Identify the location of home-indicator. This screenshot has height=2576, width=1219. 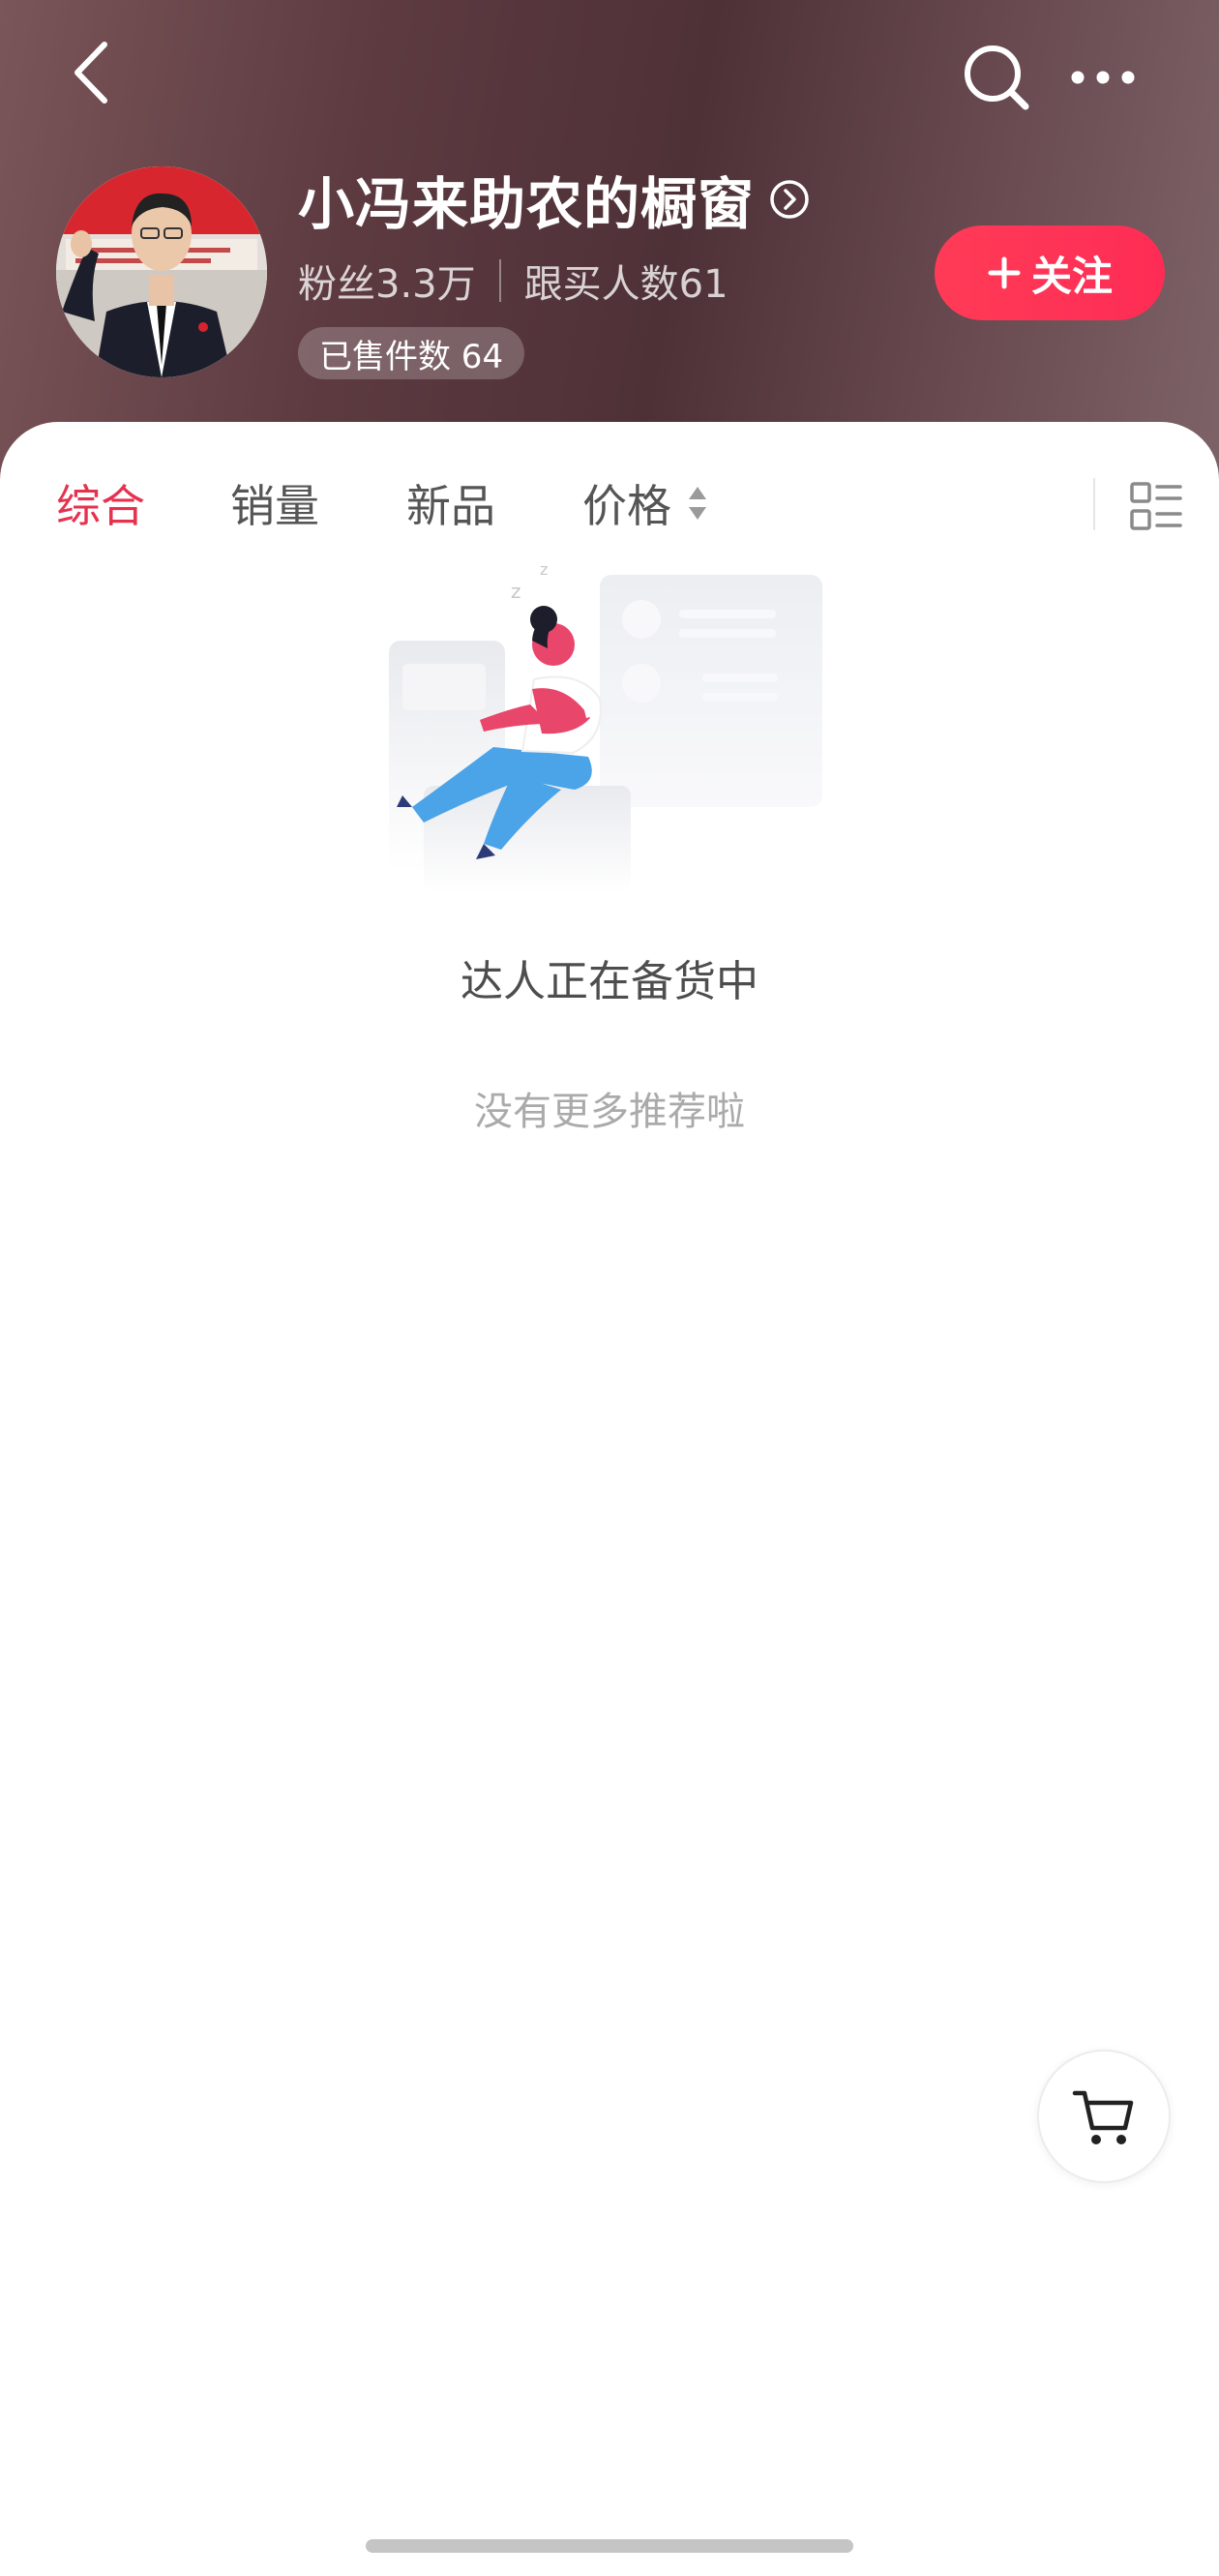
(609, 2546).